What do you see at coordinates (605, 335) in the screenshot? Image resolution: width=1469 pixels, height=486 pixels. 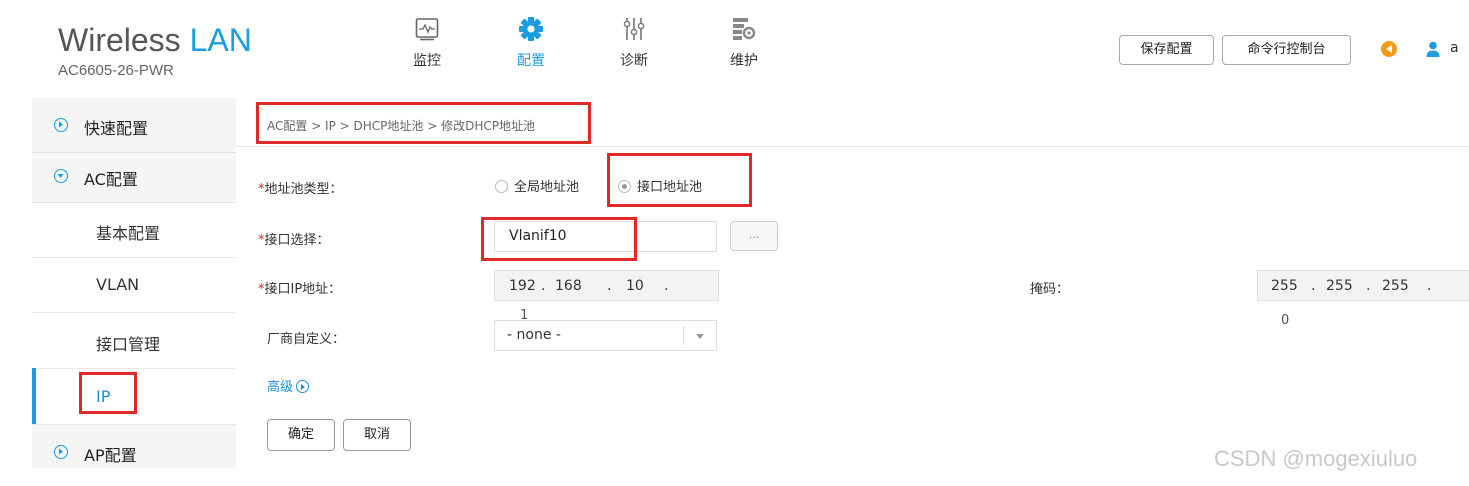 I see `vendor-select: - none -` at bounding box center [605, 335].